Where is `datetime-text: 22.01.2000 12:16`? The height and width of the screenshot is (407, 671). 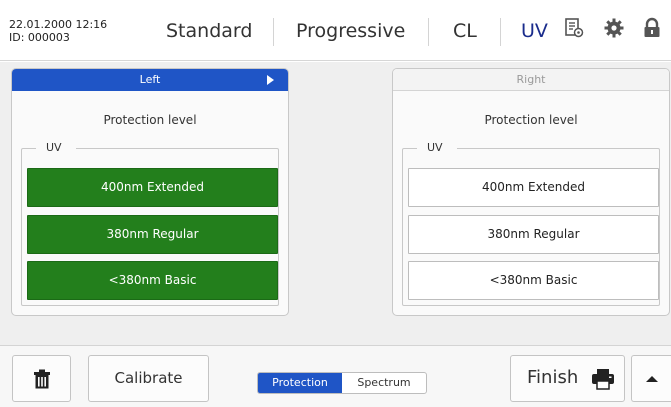
datetime-text: 22.01.2000 12:16 is located at coordinates (58, 24).